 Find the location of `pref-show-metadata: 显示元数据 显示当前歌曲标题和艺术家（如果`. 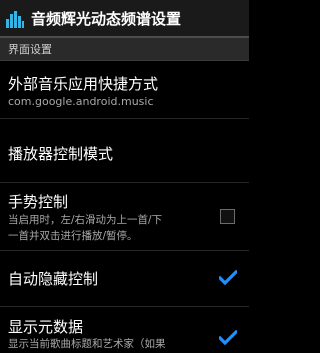

pref-show-metadata: 显示元数据 显示当前歌曲标题和艺术家（如果 is located at coordinates (124, 330).